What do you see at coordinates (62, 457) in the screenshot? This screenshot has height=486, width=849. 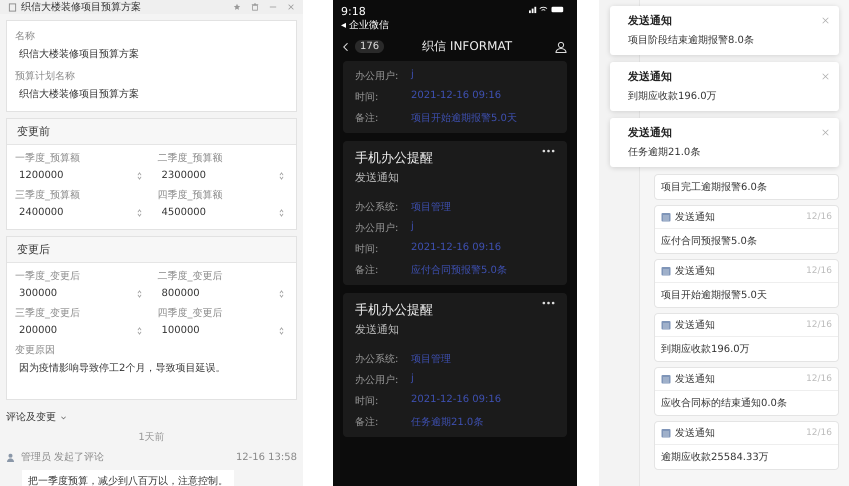 I see `comment-author: 管理员 发起了评论` at bounding box center [62, 457].